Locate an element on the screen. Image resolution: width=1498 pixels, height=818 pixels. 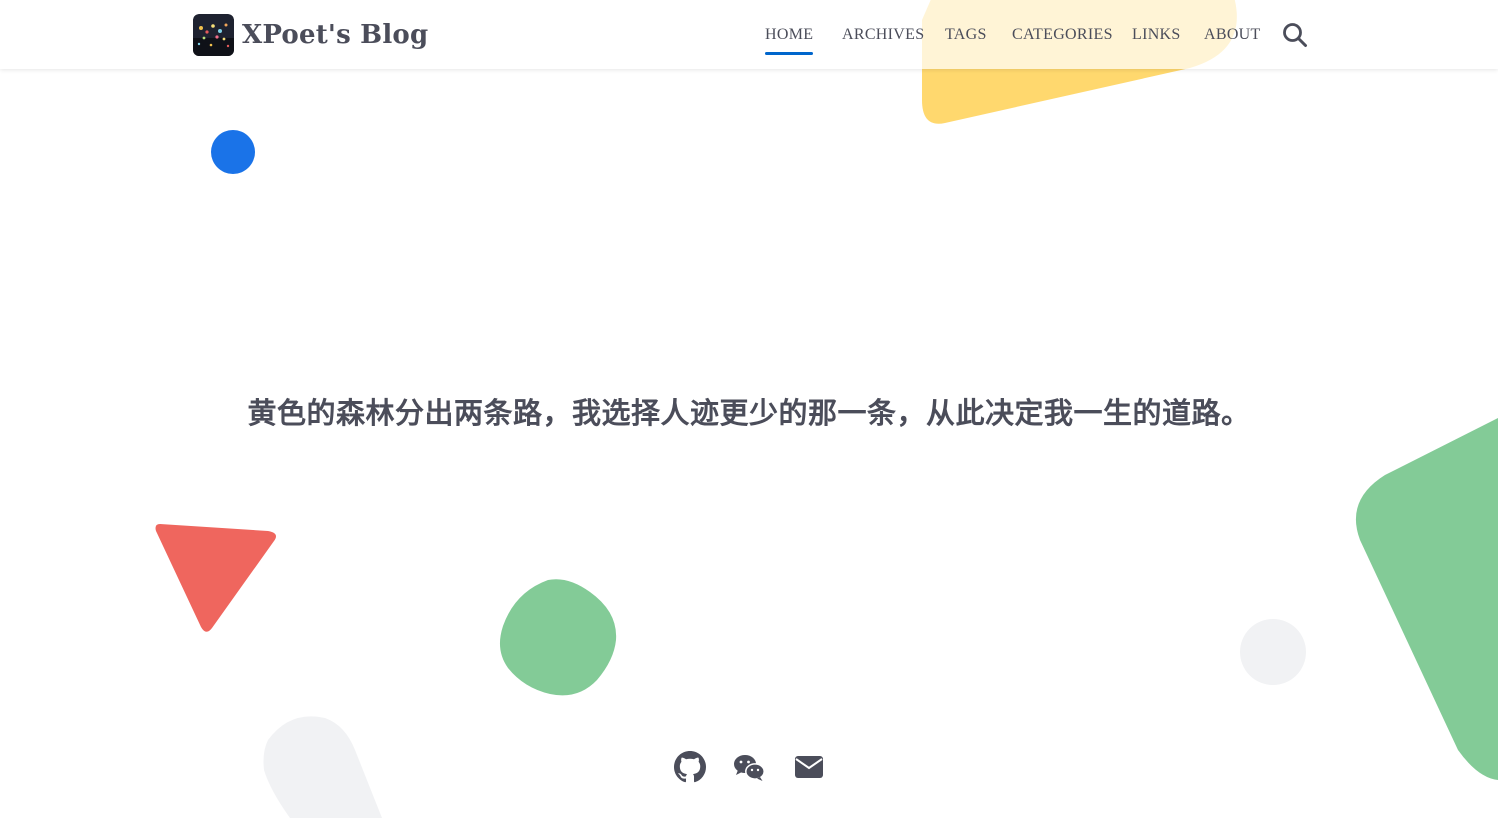
search-icon is located at coordinates (1295, 35).